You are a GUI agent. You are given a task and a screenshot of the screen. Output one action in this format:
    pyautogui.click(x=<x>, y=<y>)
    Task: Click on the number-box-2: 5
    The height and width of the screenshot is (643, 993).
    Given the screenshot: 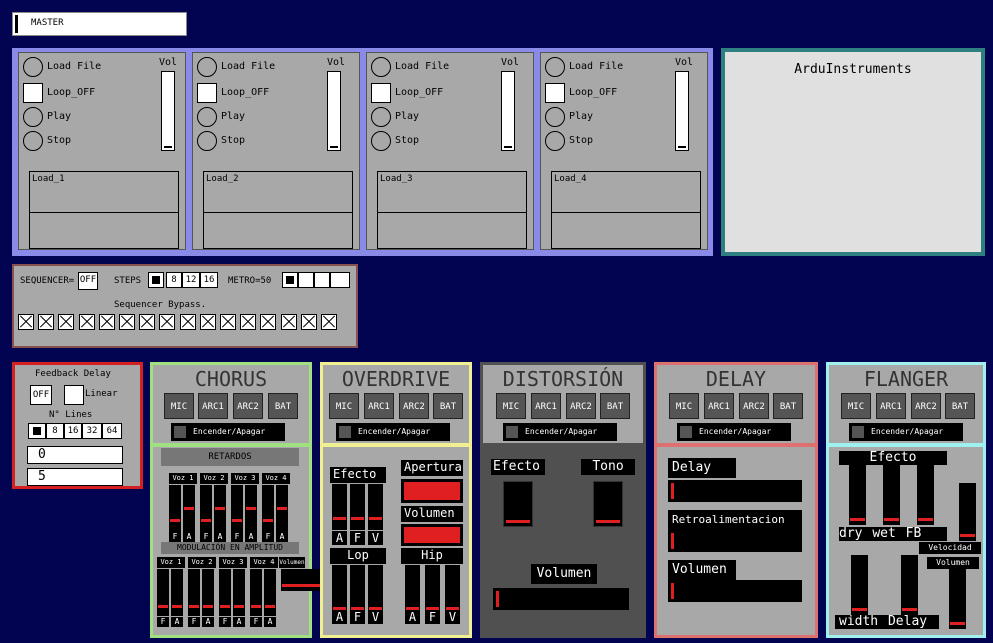 What is the action you would take?
    pyautogui.click(x=75, y=477)
    